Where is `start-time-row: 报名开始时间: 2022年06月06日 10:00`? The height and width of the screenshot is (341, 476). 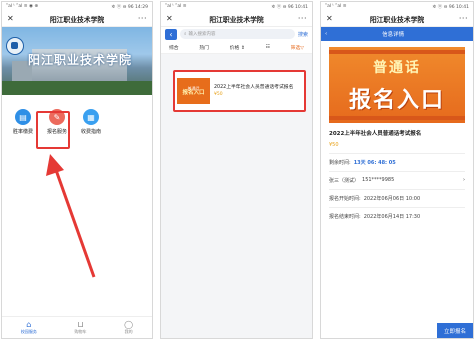 start-time-row: 报名开始时间: 2022年06月06日 10:00 is located at coordinates (397, 198).